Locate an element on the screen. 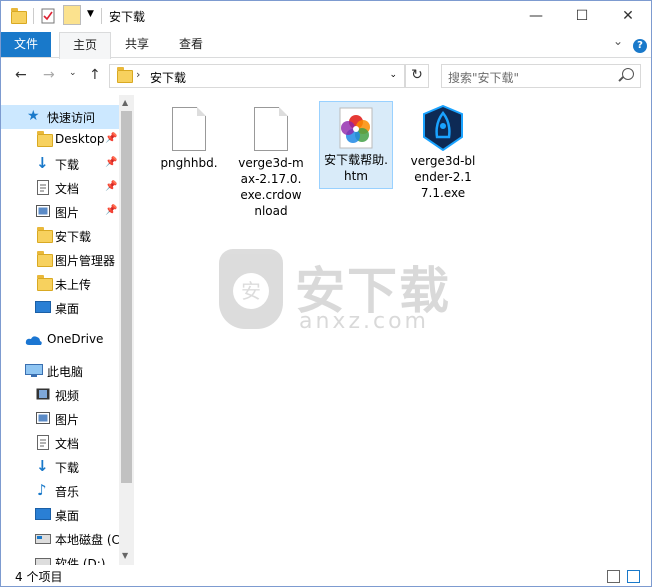  status-bar: 4 个项目 is located at coordinates (326, 575).